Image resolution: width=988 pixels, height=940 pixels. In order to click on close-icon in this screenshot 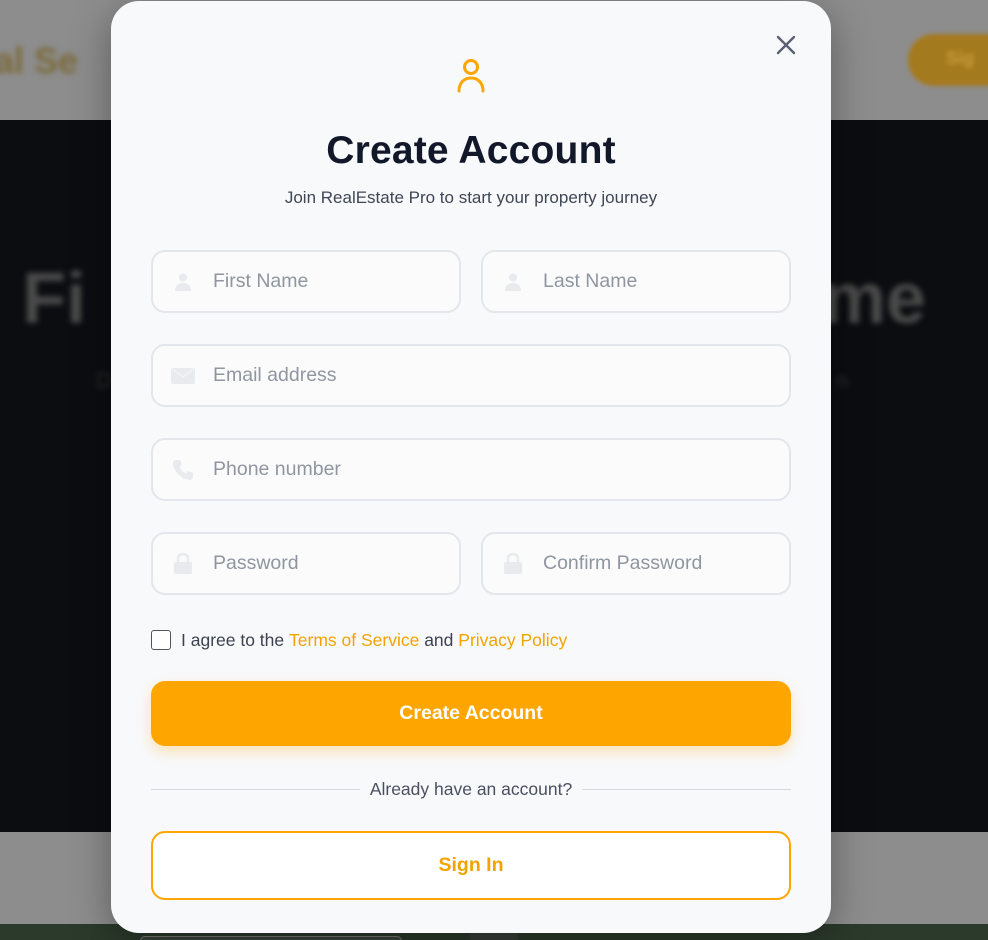, I will do `click(786, 45)`.